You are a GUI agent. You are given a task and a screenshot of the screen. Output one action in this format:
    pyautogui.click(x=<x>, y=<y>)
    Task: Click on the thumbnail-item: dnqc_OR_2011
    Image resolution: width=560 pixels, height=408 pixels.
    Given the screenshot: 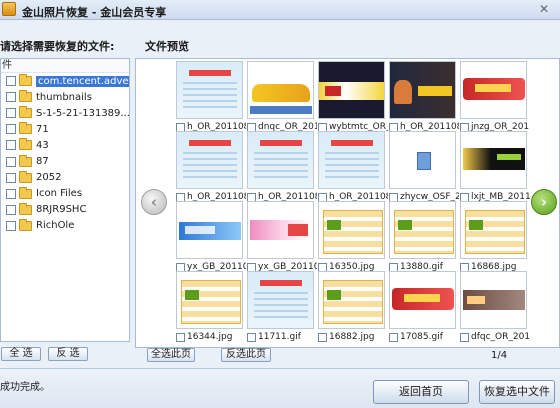 What is the action you would take?
    pyautogui.click(x=282, y=97)
    